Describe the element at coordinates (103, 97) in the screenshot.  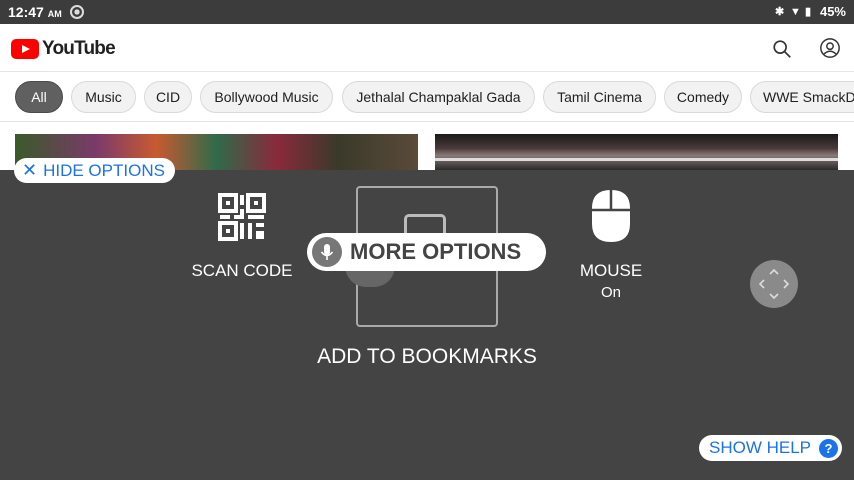
I see `chip-music: Music` at that location.